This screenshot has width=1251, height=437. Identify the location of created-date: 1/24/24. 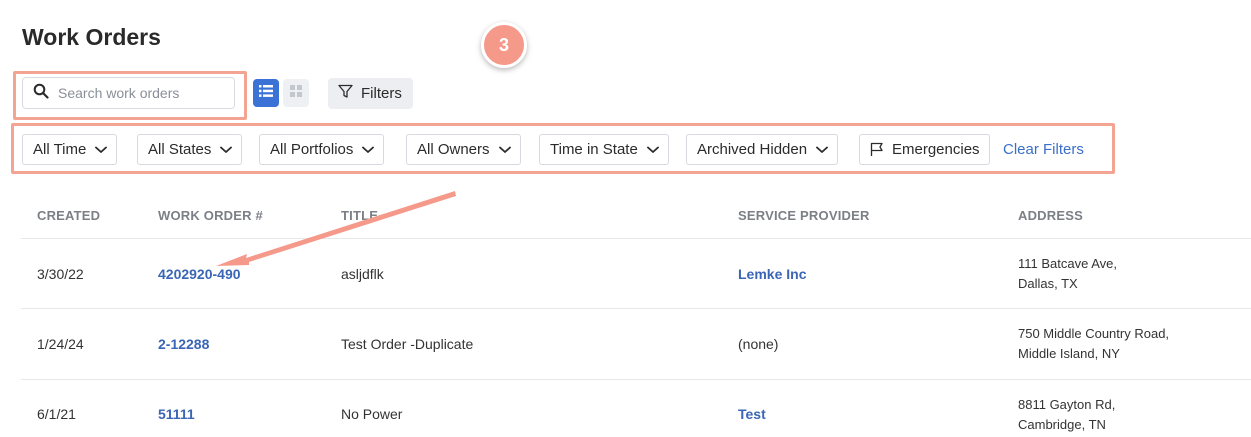
(60, 344).